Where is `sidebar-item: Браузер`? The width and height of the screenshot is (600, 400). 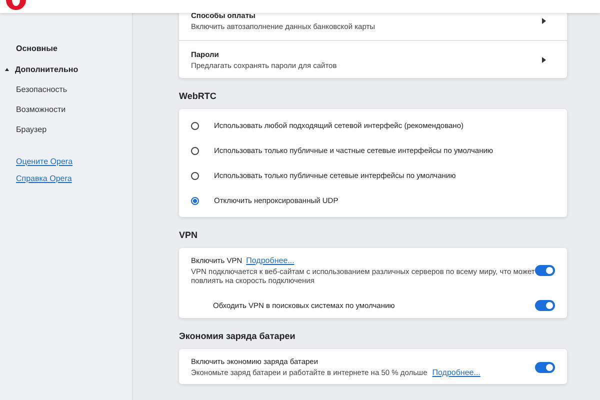
sidebar-item: Браузер is located at coordinates (66, 129).